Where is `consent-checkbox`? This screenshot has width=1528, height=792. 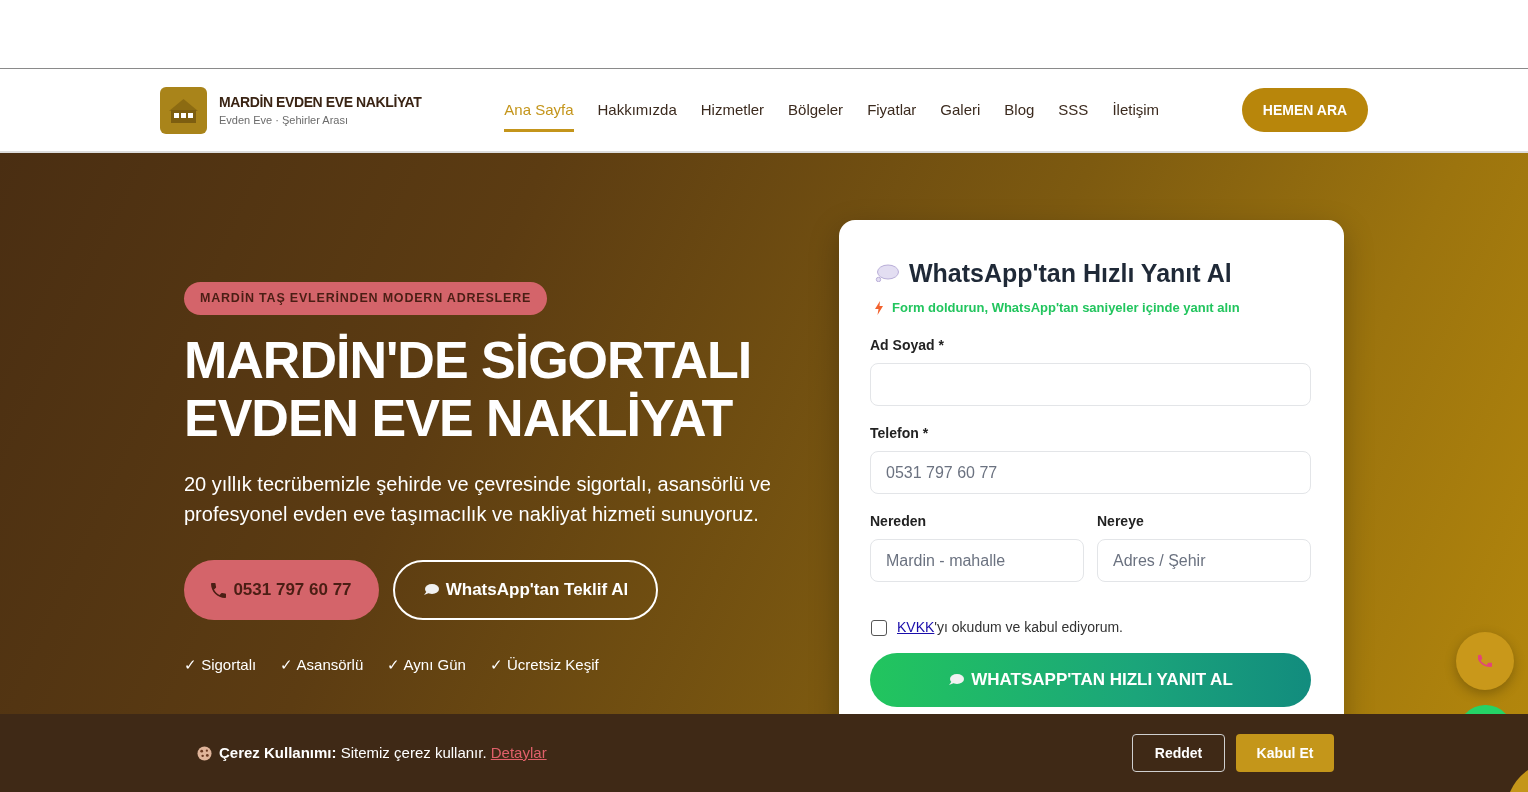
consent-checkbox is located at coordinates (879, 628).